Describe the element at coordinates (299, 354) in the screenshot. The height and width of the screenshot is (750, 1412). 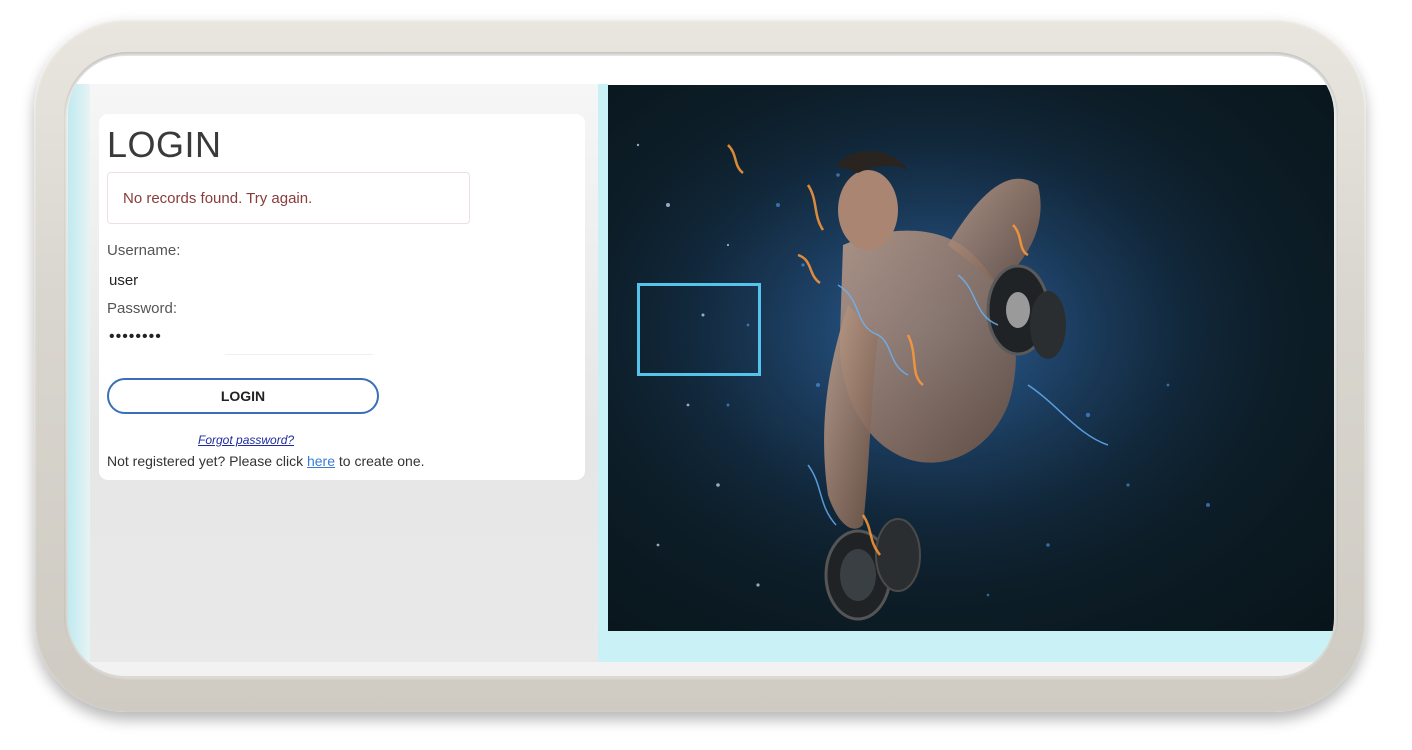
I see `input-underline` at that location.